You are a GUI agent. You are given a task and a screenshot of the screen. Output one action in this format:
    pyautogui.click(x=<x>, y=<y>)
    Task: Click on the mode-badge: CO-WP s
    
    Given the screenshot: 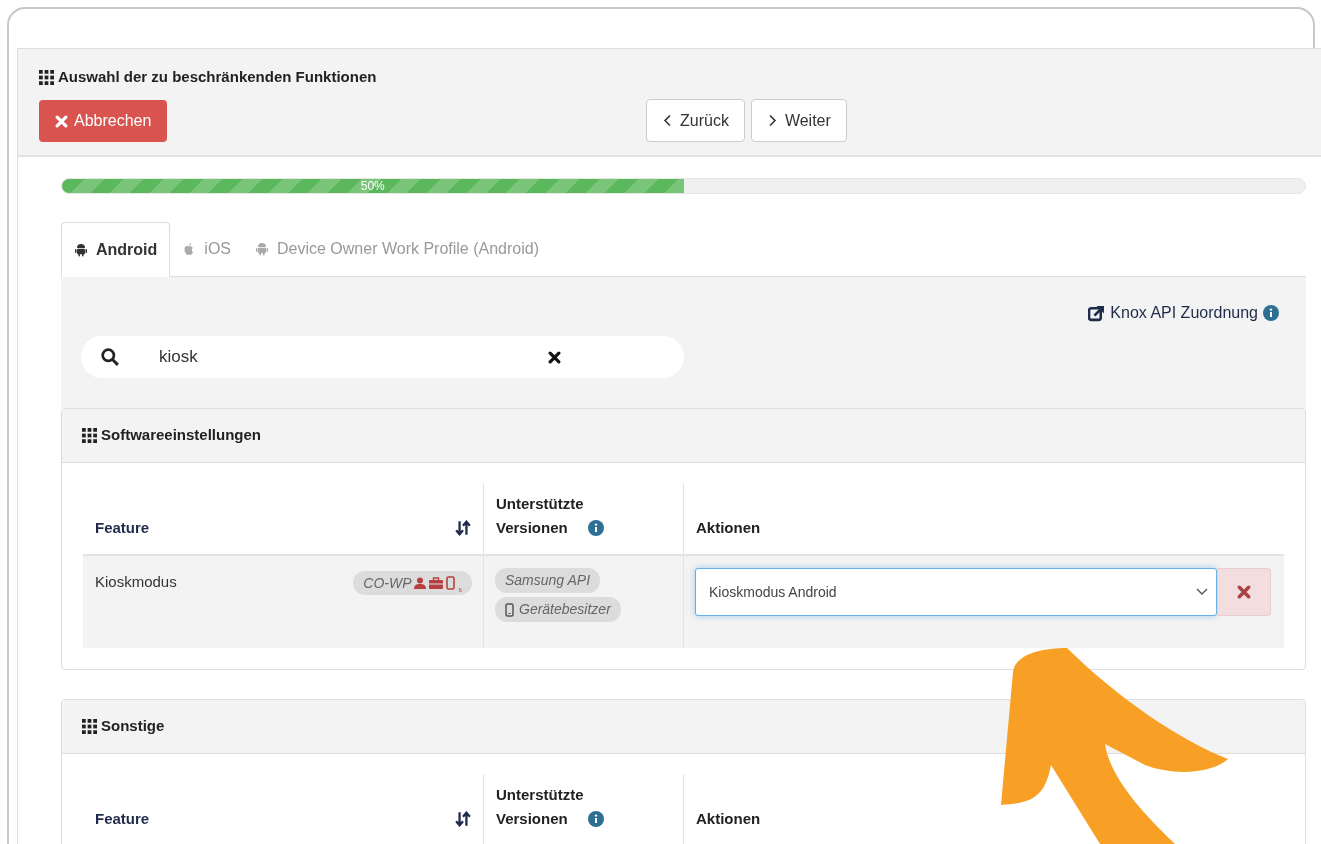 What is the action you would take?
    pyautogui.click(x=412, y=583)
    